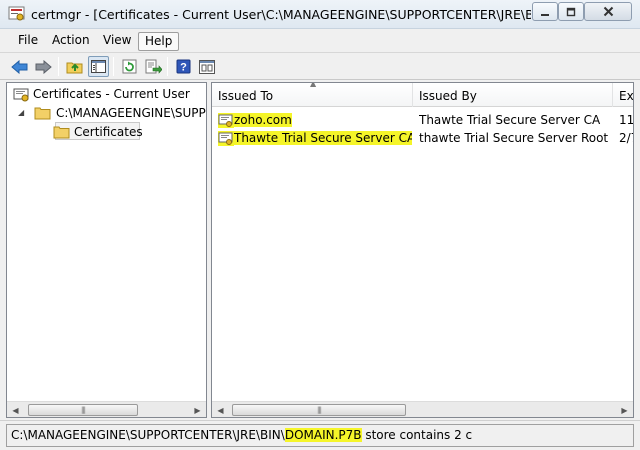  What do you see at coordinates (159, 41) in the screenshot?
I see `menu-help: Help` at bounding box center [159, 41].